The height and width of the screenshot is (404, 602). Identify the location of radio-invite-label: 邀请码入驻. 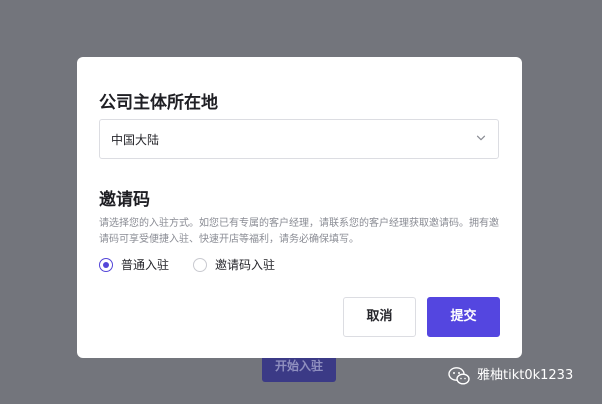
(245, 265).